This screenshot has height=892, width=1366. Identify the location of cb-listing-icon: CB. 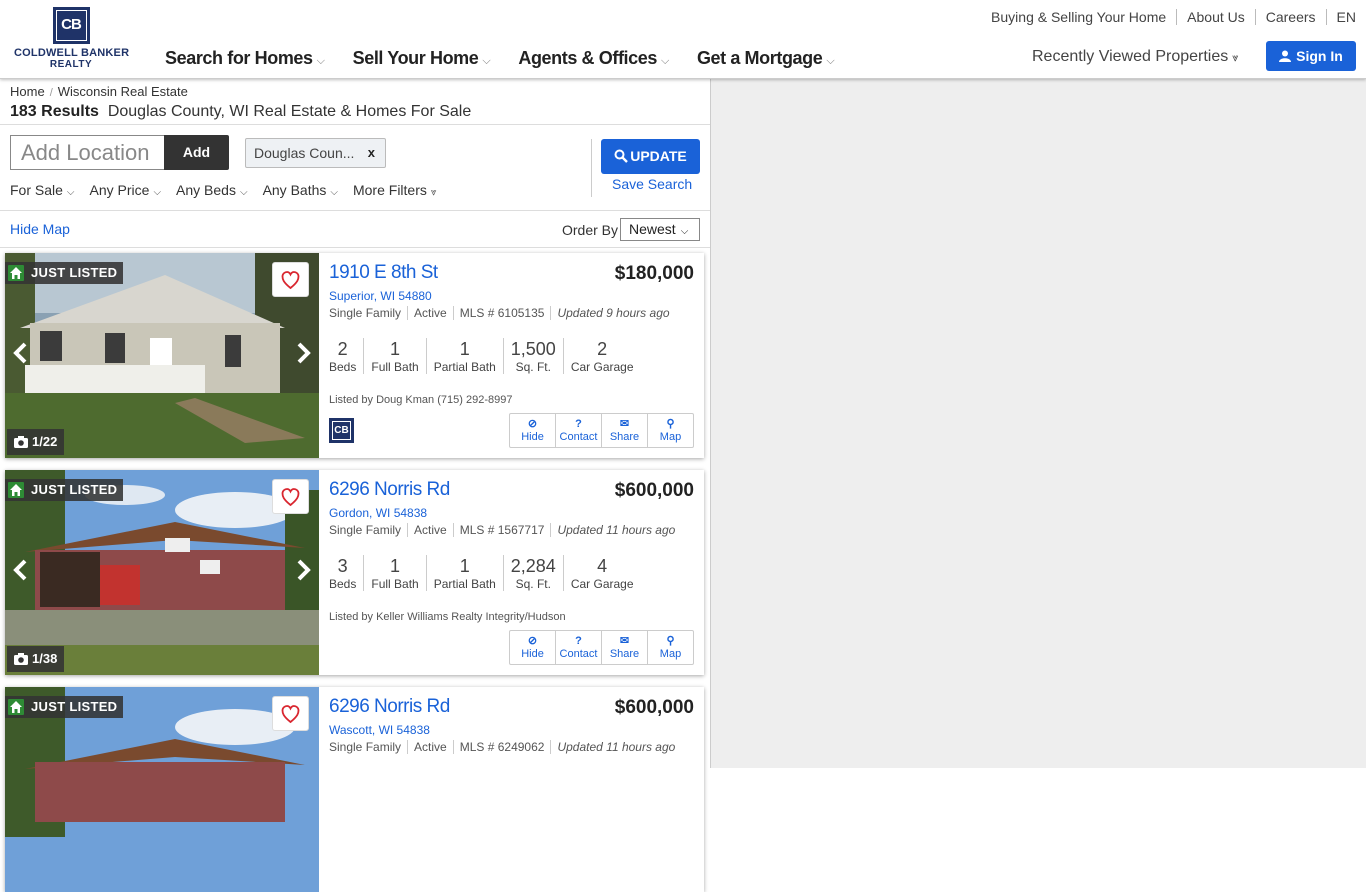
(341, 430).